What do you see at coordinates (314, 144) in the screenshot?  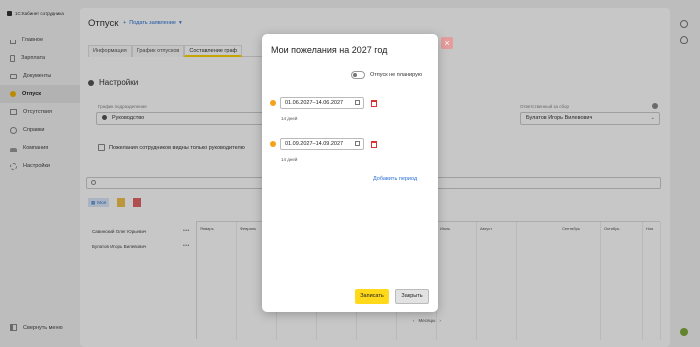 I see `period-date-value: 01.09.2027–14.09.2027` at bounding box center [314, 144].